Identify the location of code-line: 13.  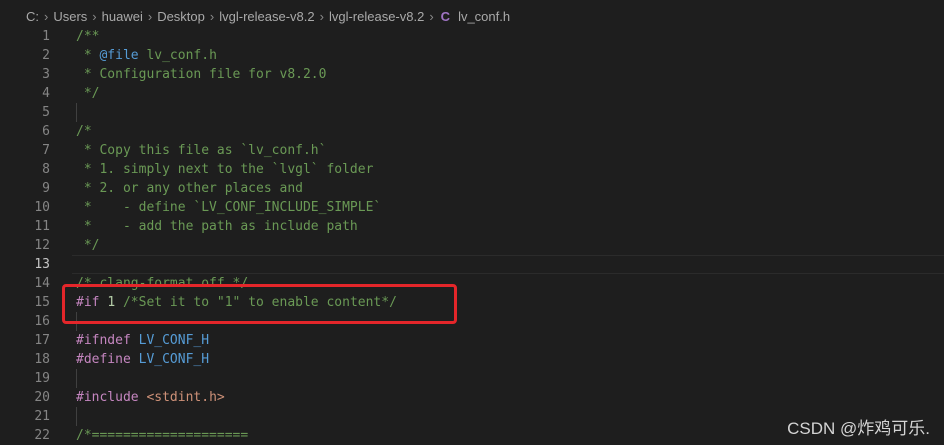
(472, 264).